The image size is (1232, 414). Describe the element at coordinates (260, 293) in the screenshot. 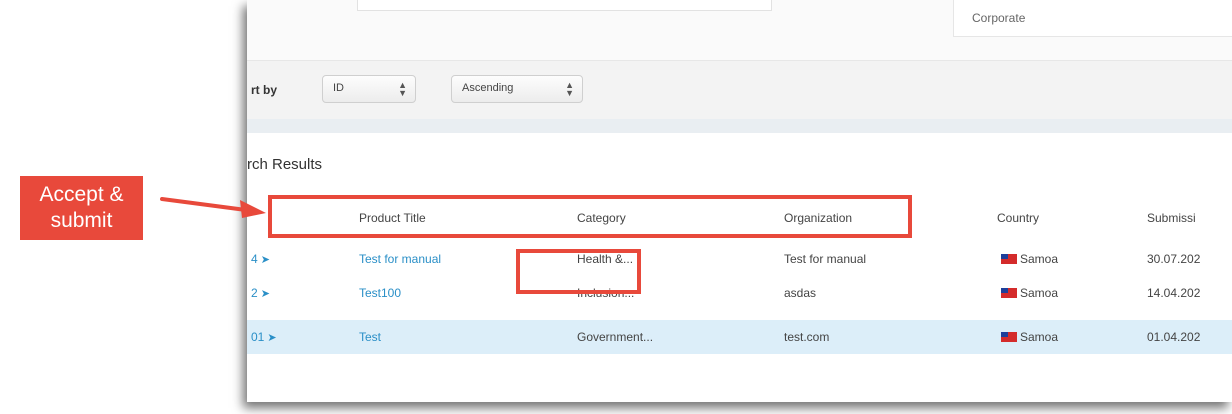

I see `row-id-link: 2 ➤` at that location.